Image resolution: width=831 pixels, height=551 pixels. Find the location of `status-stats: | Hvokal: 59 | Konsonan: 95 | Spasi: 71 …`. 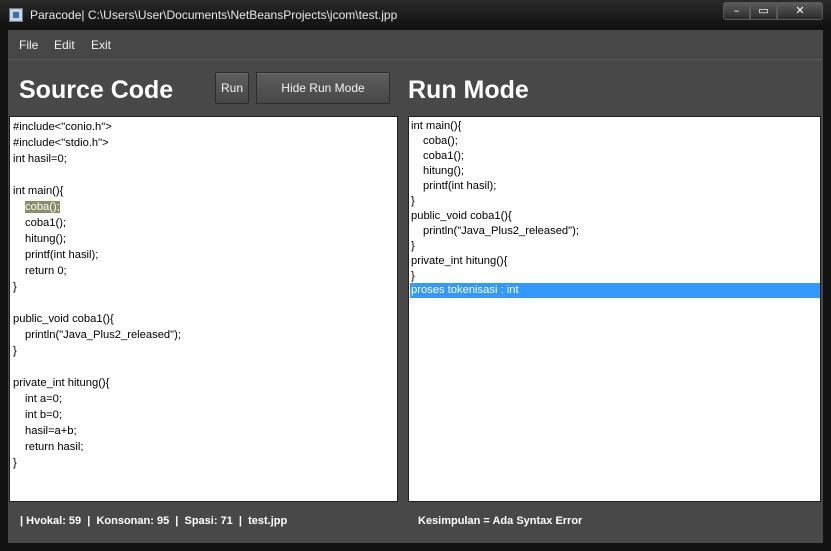

status-stats: | Hvokal: 59 | Konsonan: 95 | Spasi: 71 … is located at coordinates (154, 521).